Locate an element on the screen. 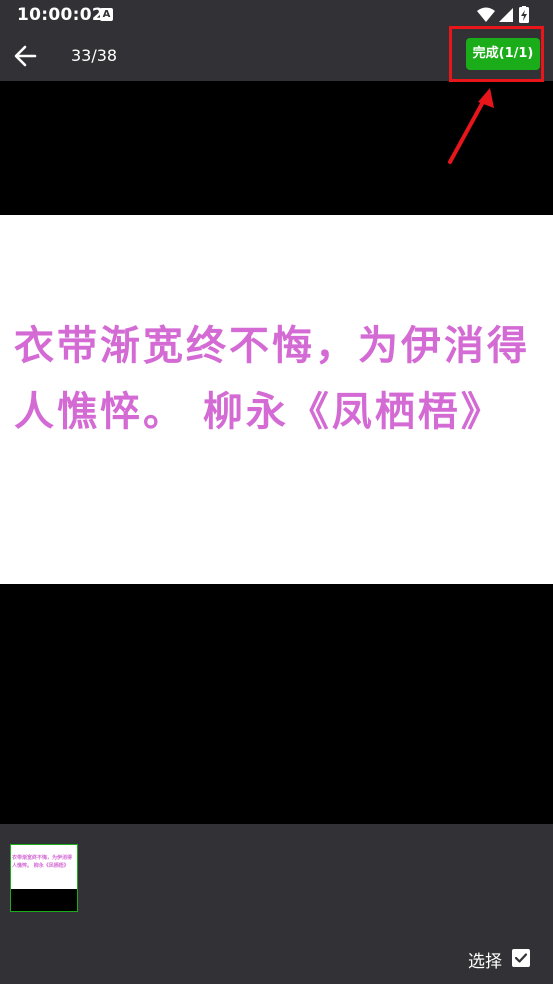 This screenshot has width=553, height=984. status-icons is located at coordinates (503, 14).